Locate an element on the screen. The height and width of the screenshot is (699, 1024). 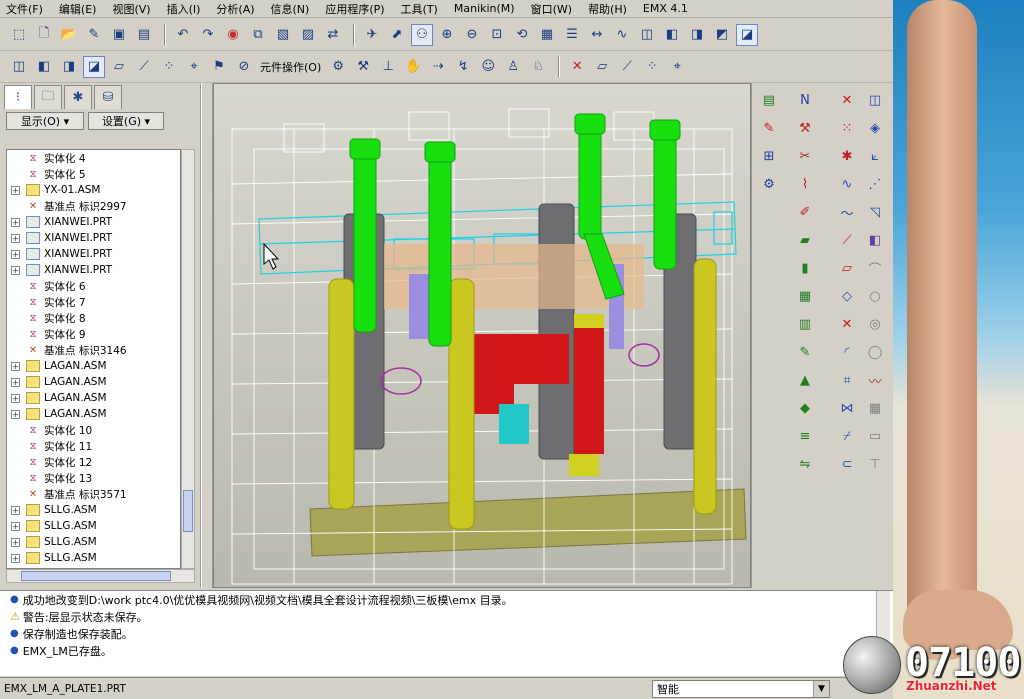
manikin-walk-icon: ♘ is located at coordinates (538, 67).